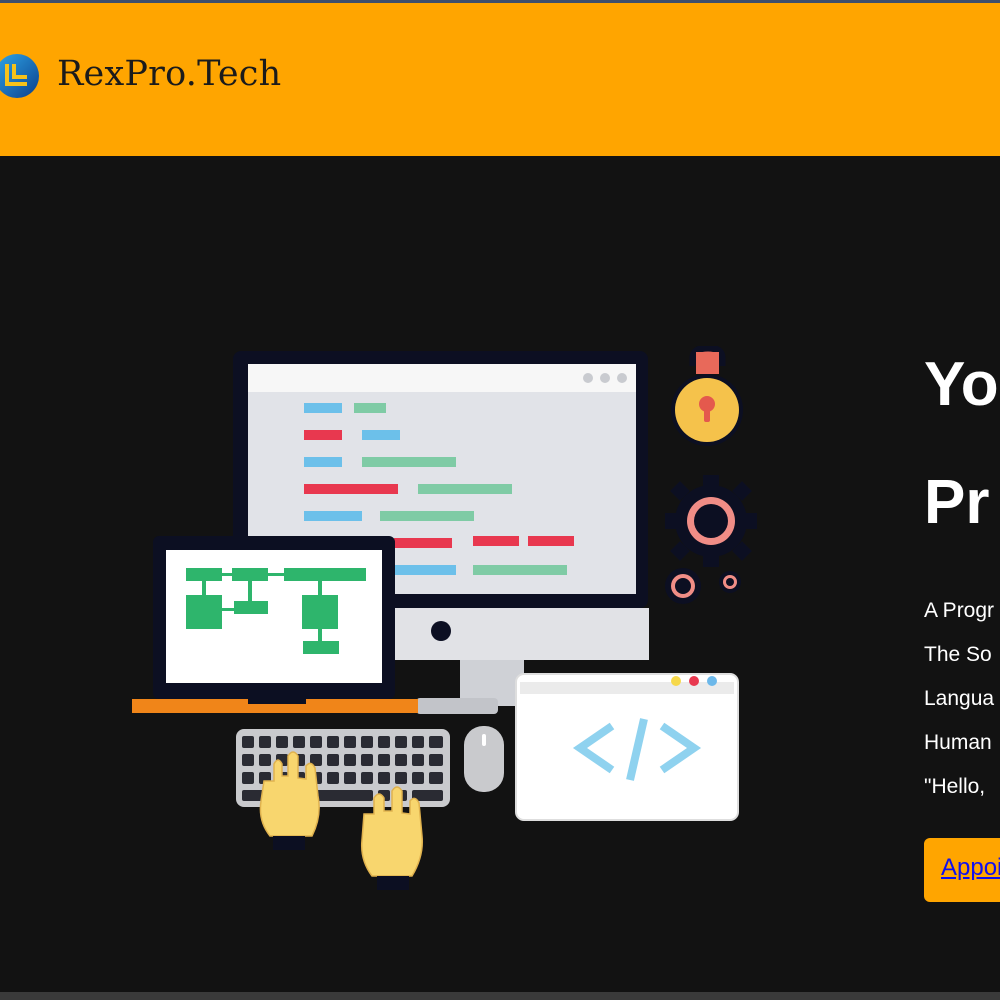 This screenshot has height=1000, width=1000. Describe the element at coordinates (958, 742) in the screenshot. I see `hero-paragraph-line-4: Human` at that location.